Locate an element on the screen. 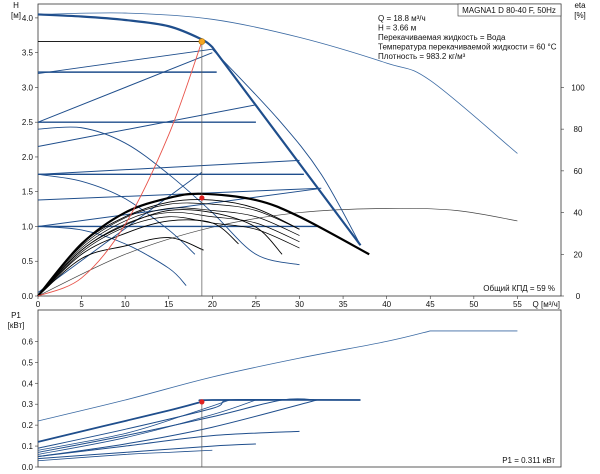 This screenshot has height=474, width=600. info-line: Плотность = 983.2 кг/м³ is located at coordinates (422, 56).